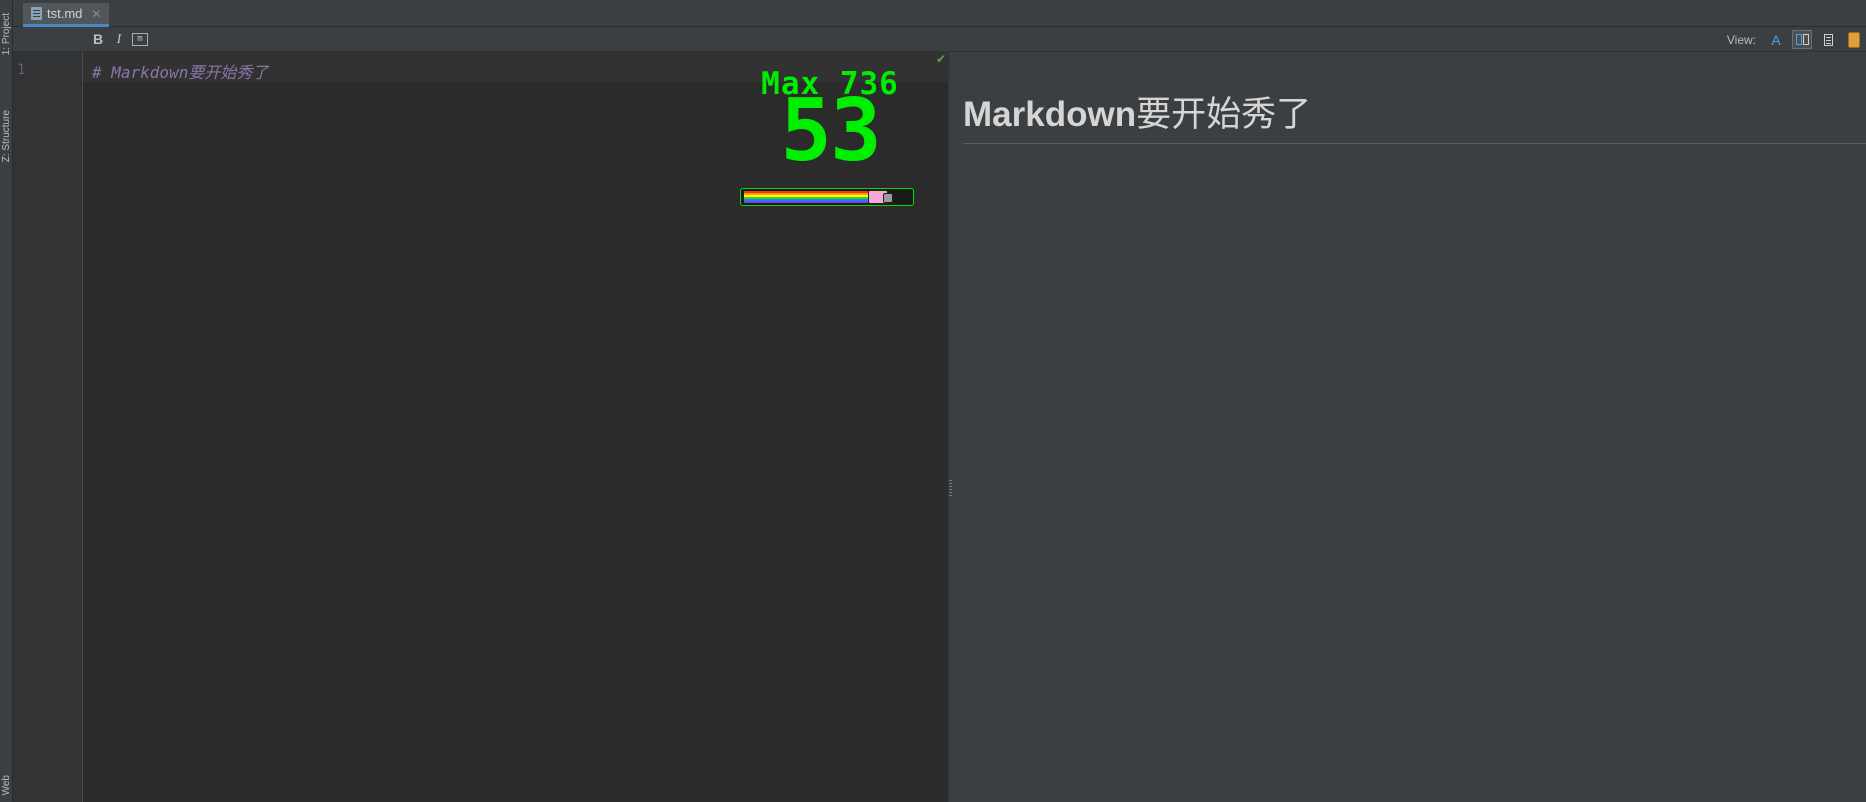 The height and width of the screenshot is (802, 1866). I want to click on split-view-button, so click(1802, 39).